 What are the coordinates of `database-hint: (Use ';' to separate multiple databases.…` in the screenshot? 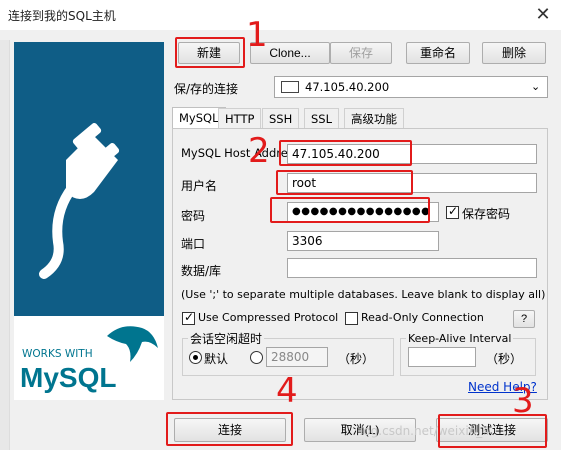 It's located at (363, 294).